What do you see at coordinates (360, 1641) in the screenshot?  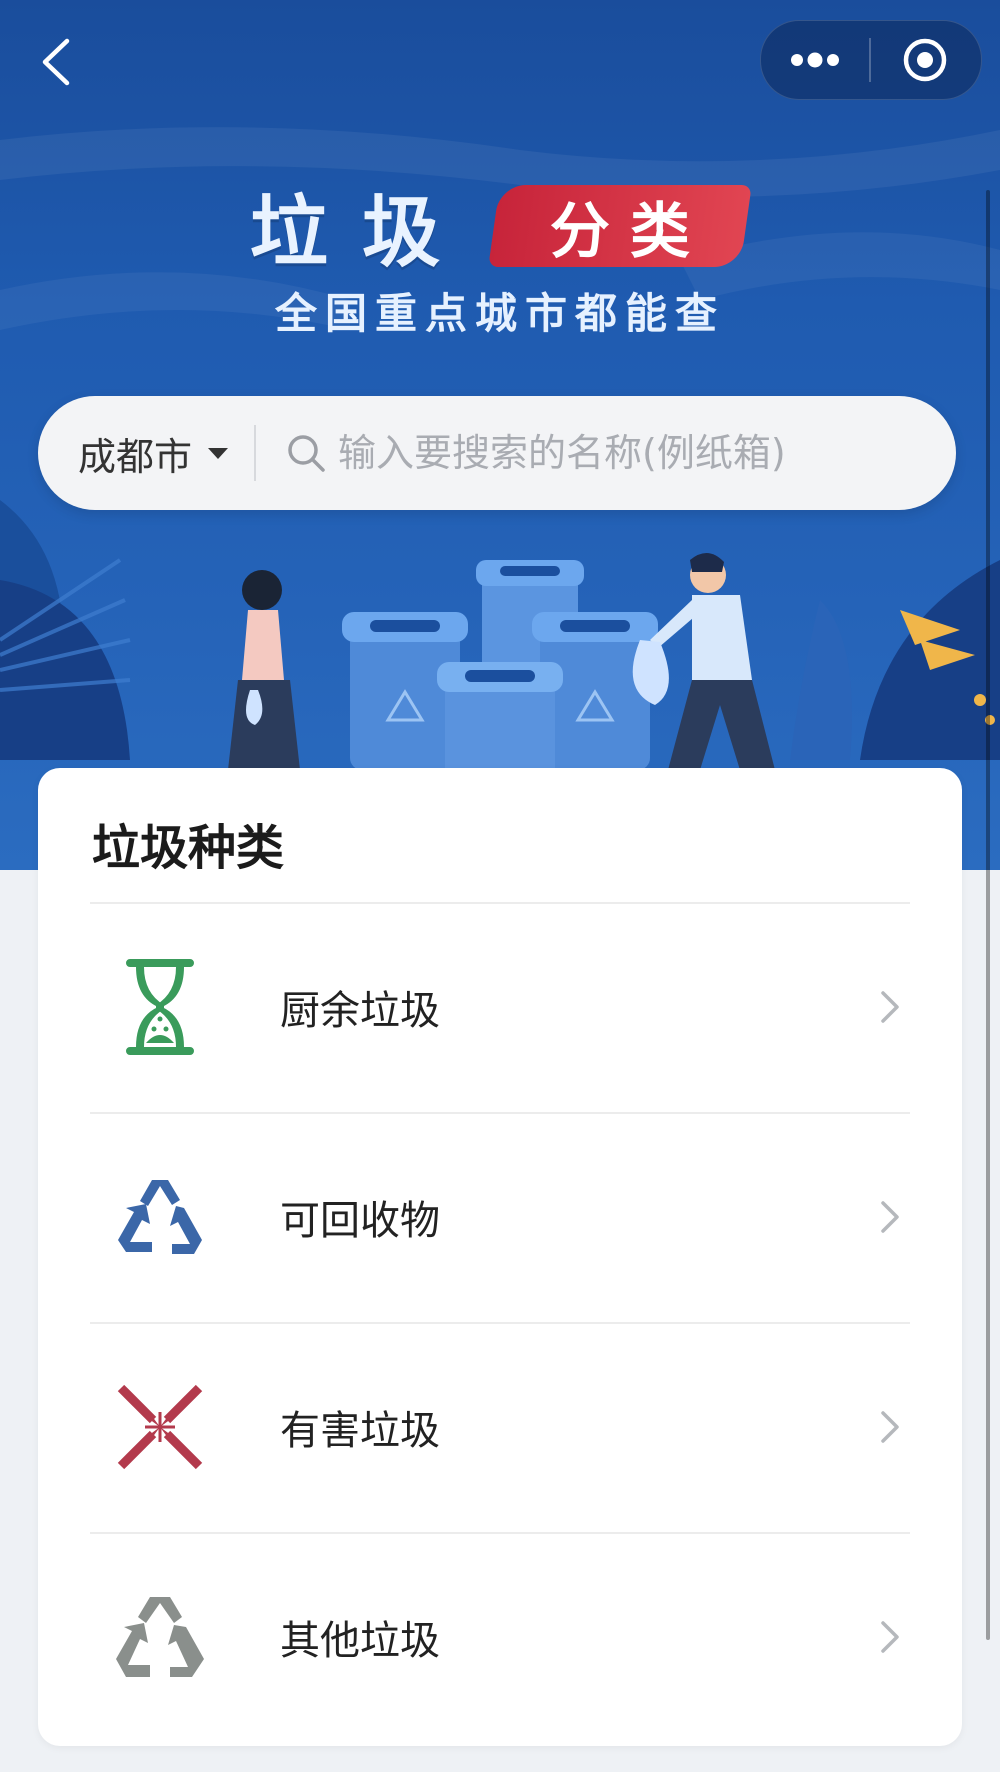 I see `category-label: 其他垃圾` at bounding box center [360, 1641].